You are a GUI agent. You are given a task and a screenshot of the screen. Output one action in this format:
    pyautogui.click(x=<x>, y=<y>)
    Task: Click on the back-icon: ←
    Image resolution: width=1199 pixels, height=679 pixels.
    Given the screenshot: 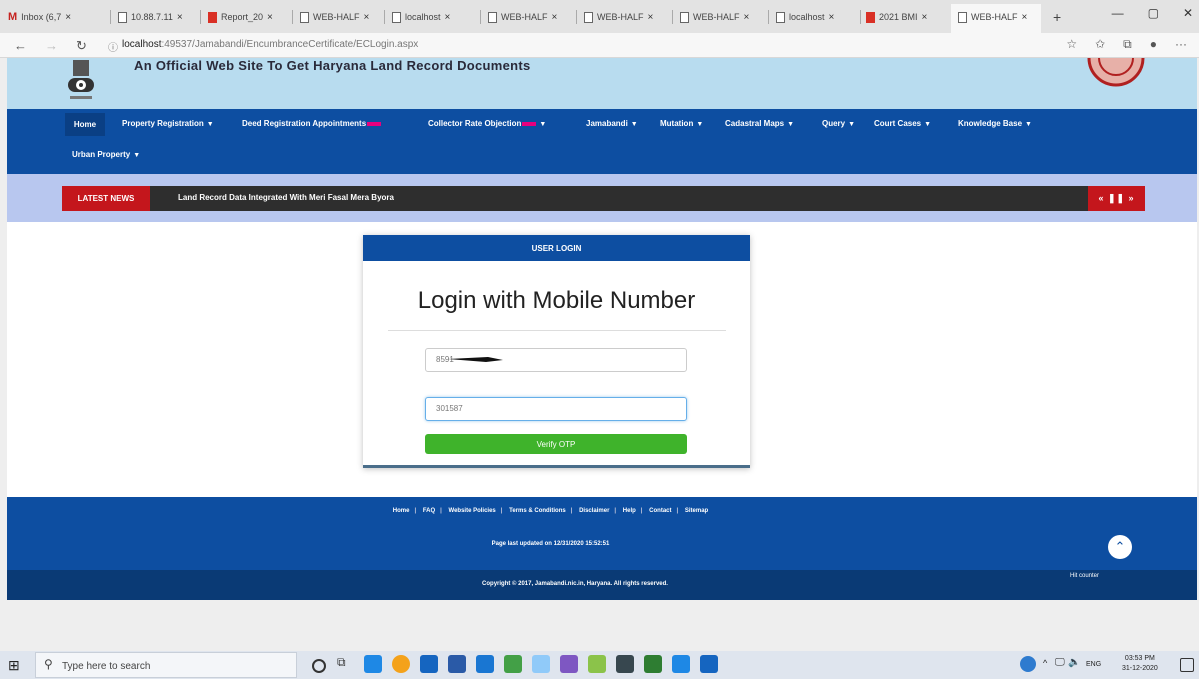 What is the action you would take?
    pyautogui.click(x=20, y=46)
    